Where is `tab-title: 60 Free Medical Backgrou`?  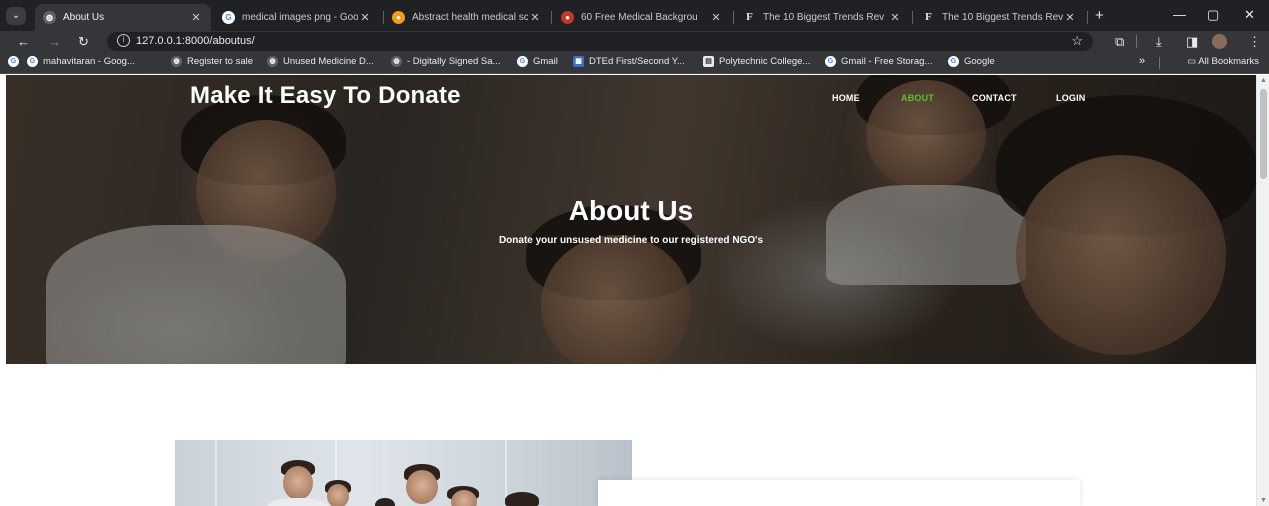
tab-title: 60 Free Medical Backgrou is located at coordinates (639, 17).